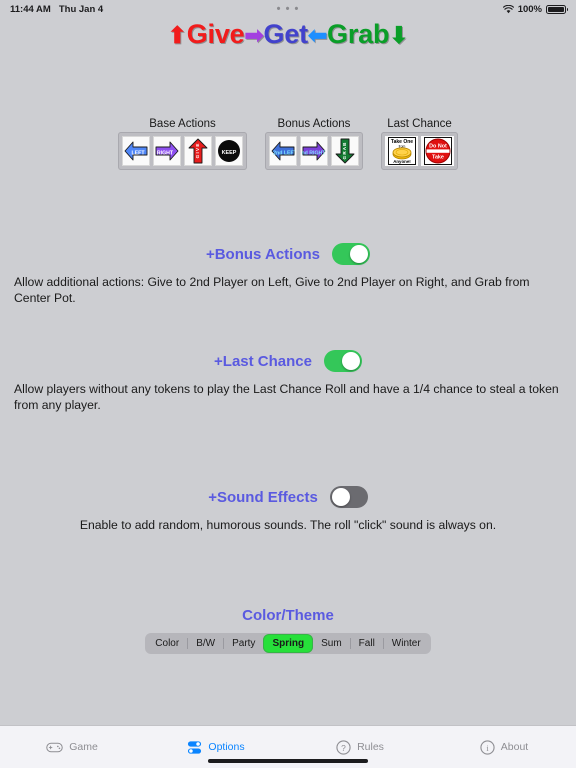  I want to click on tab-bar: Game Options ? Rules i About, so click(288, 746).